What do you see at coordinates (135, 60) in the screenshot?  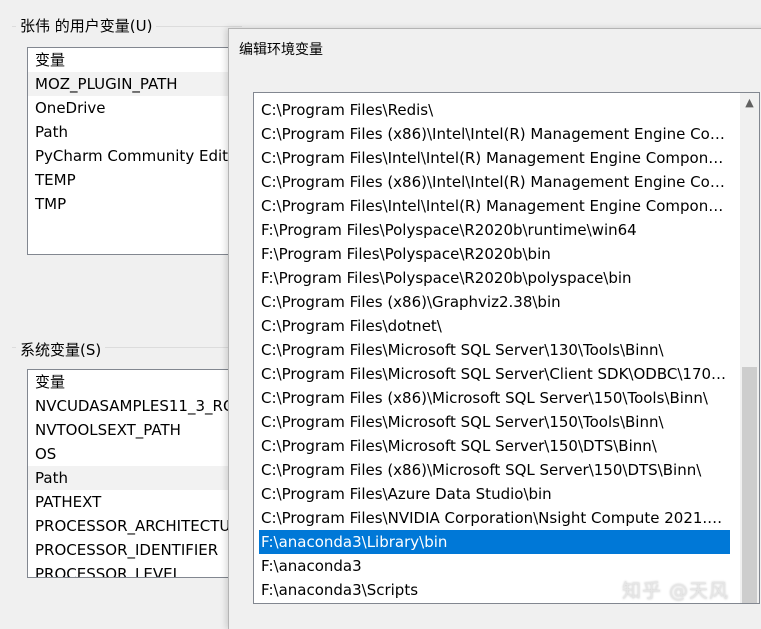 I see `user-vars-column-header: 变量` at bounding box center [135, 60].